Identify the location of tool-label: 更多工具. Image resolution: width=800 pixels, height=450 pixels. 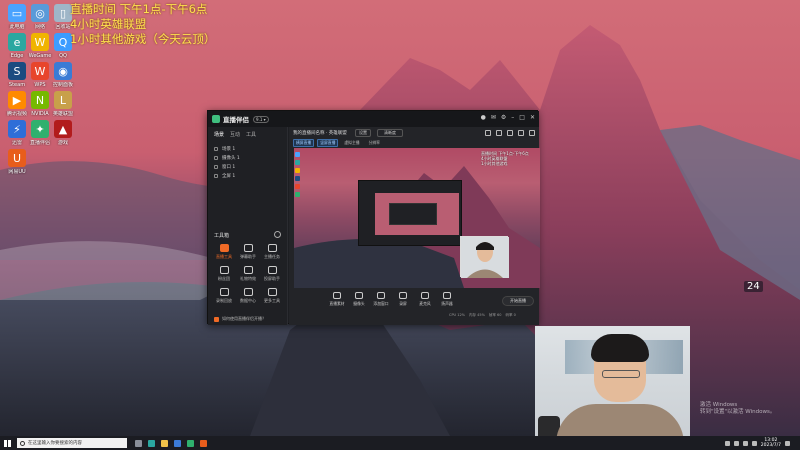
(272, 300).